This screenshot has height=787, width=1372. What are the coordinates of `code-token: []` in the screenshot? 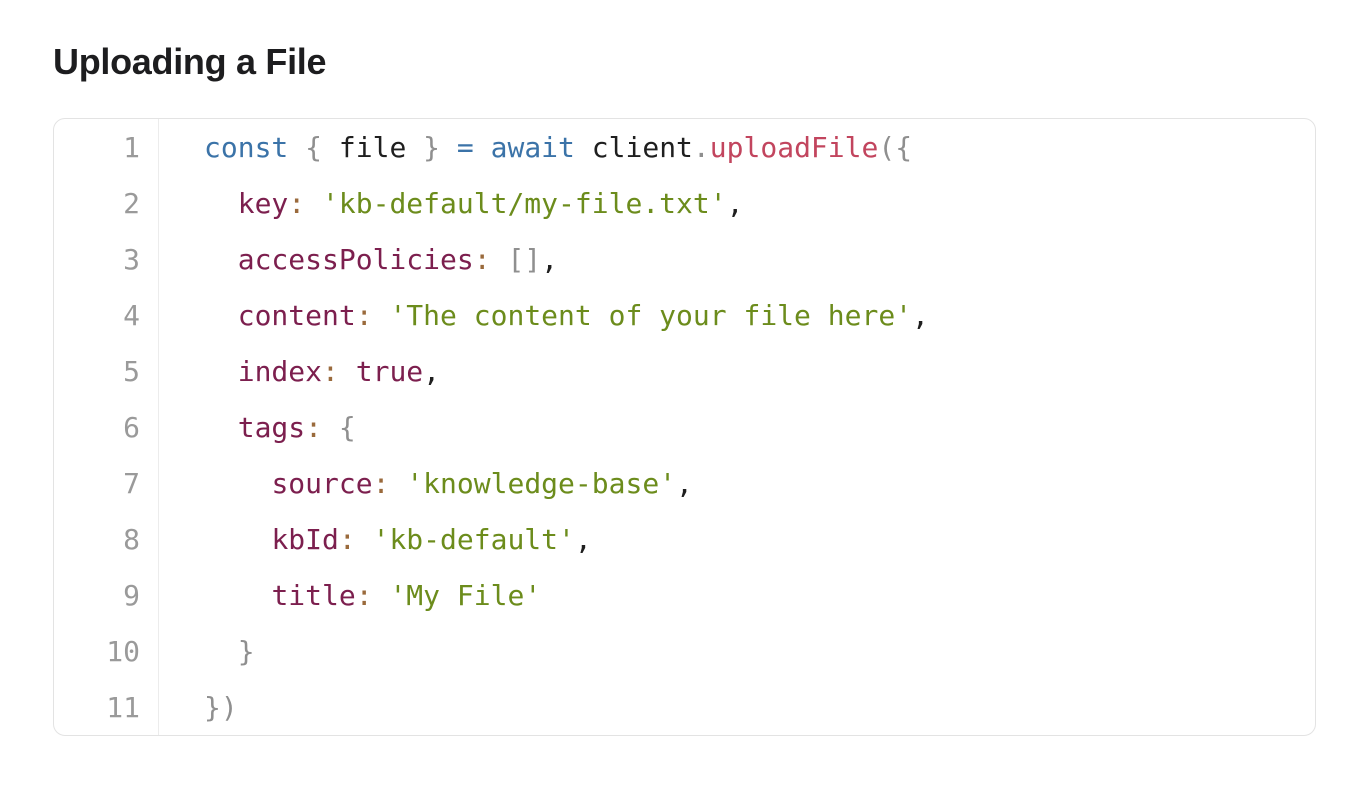 It's located at (524, 259).